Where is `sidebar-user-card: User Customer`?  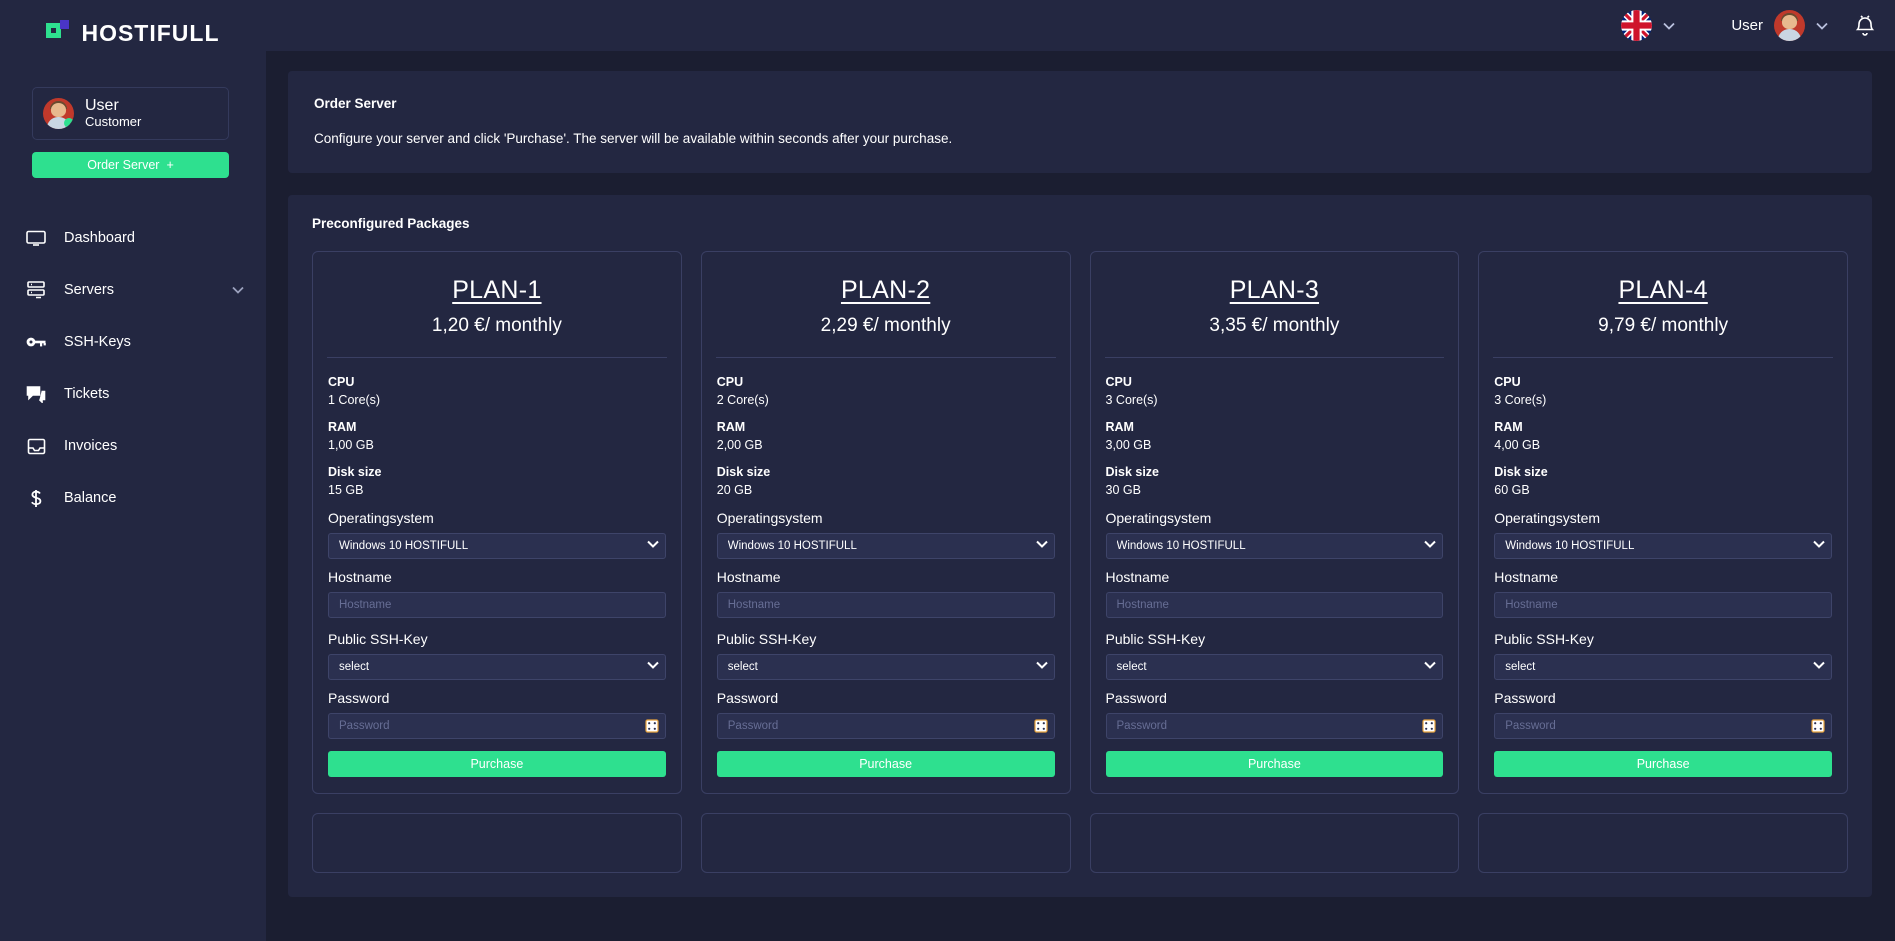 sidebar-user-card: User Customer is located at coordinates (130, 114).